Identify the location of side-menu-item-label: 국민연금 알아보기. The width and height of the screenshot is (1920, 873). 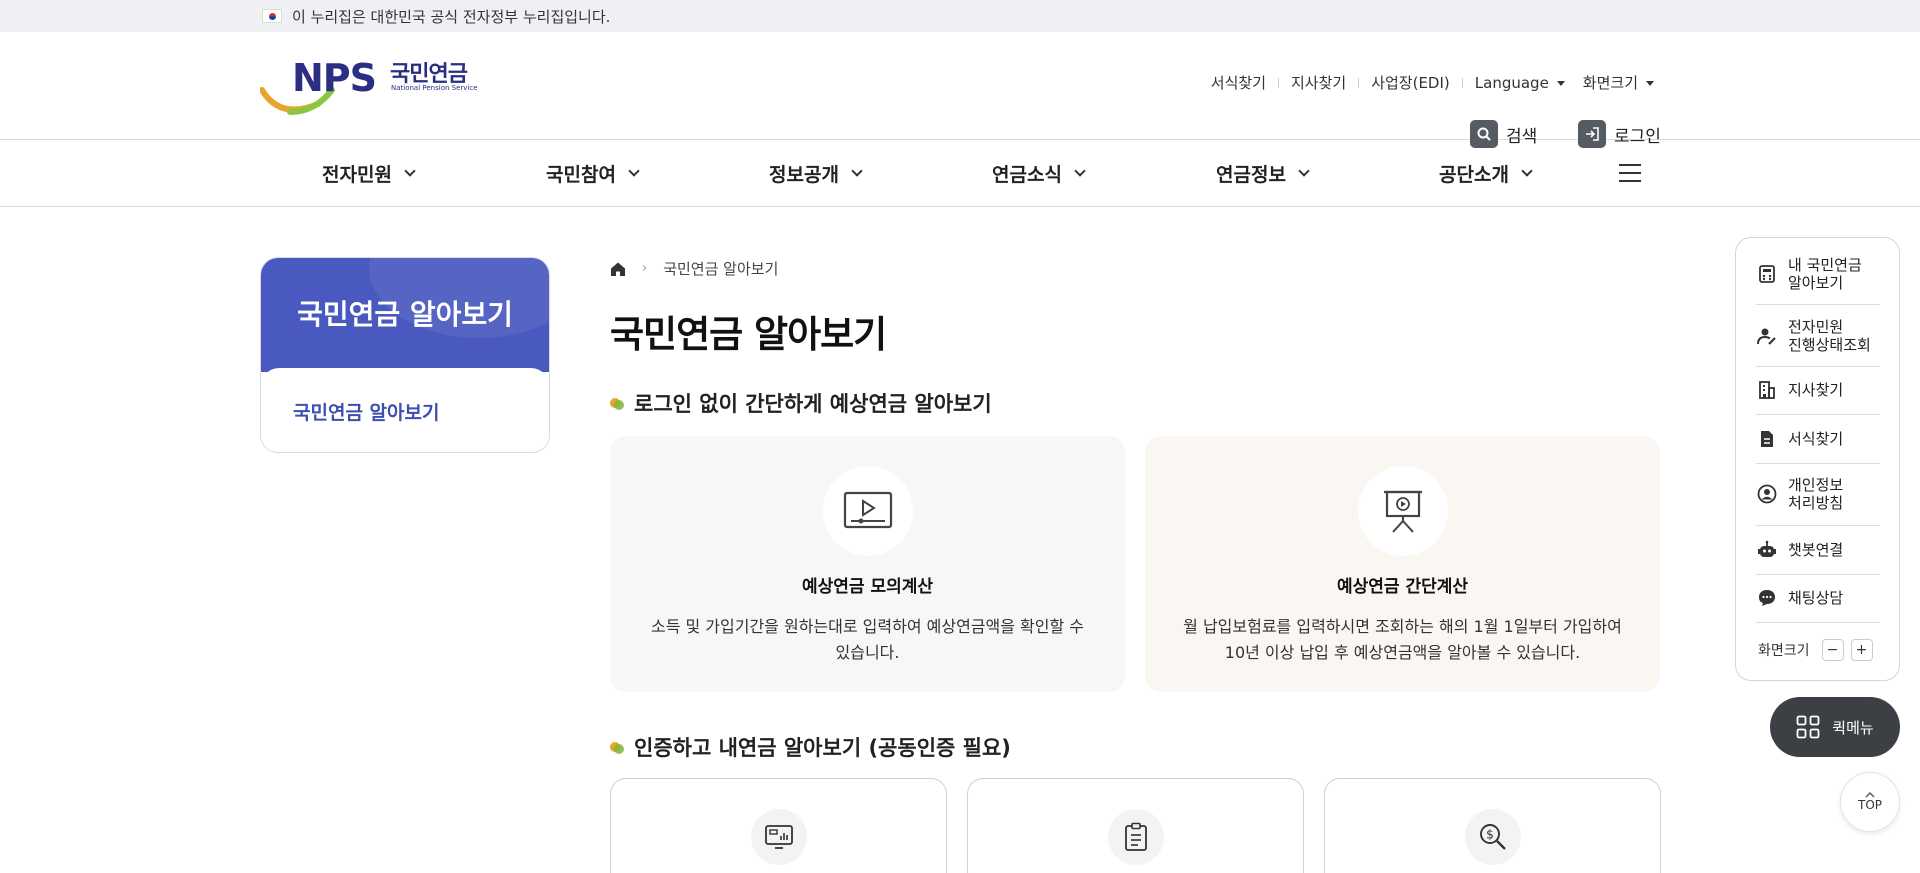
(366, 413).